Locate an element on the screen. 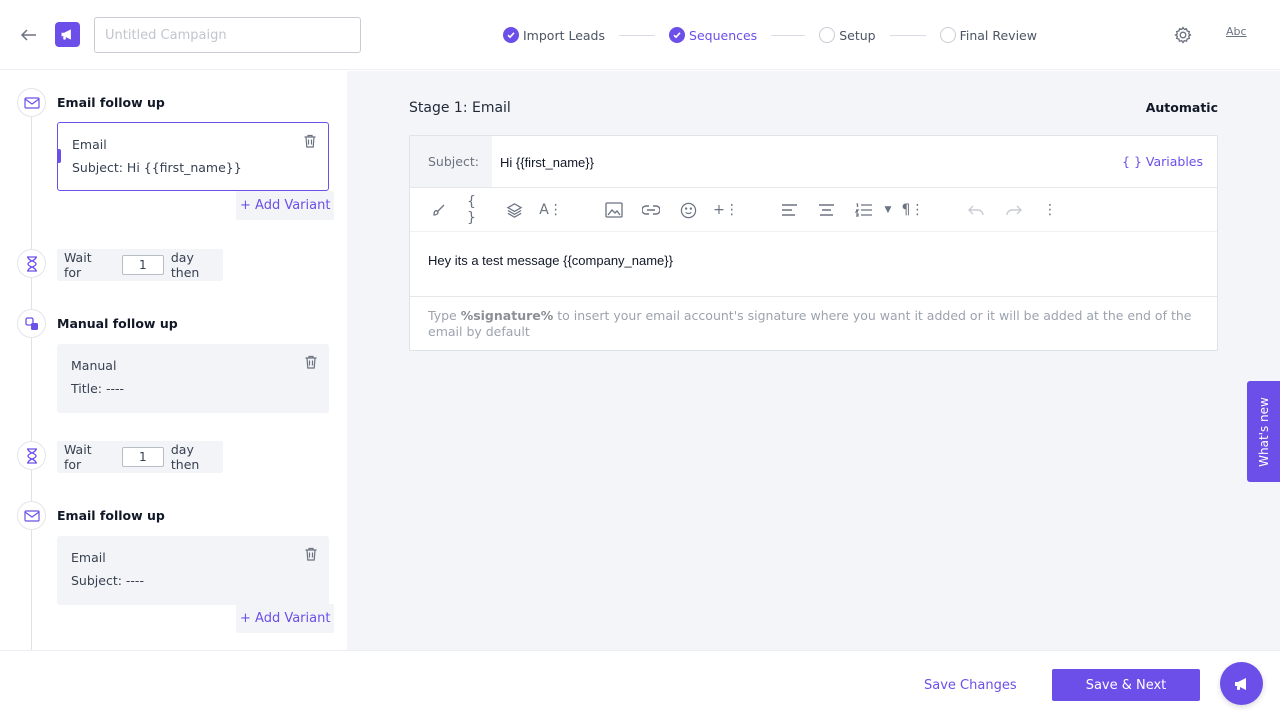  font-size-icon: A⋮ is located at coordinates (551, 210).